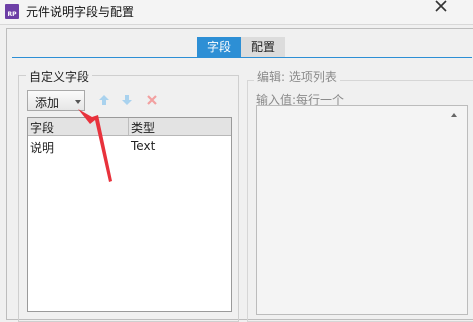 Image resolution: width=473 pixels, height=322 pixels. What do you see at coordinates (59, 76) in the screenshot?
I see `custom-fields-legend: 自定义字段` at bounding box center [59, 76].